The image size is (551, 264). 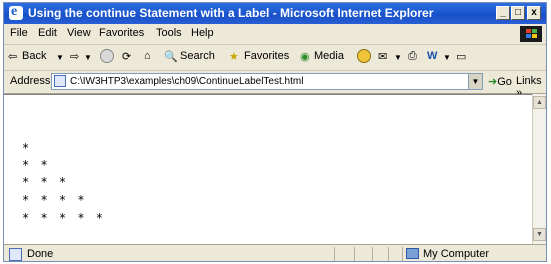 What do you see at coordinates (234, 56) in the screenshot?
I see `favorites-icon: ★` at bounding box center [234, 56].